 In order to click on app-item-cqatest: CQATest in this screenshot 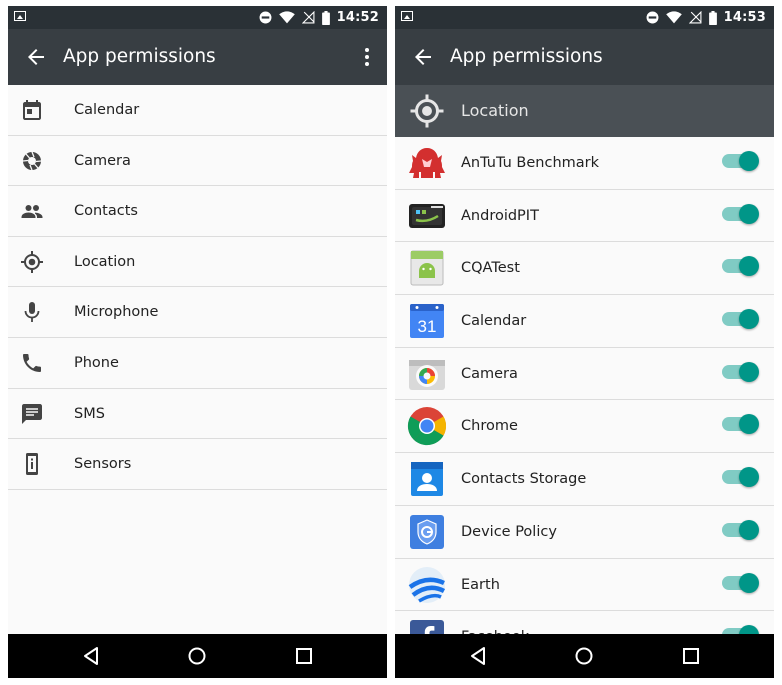, I will do `click(584, 269)`.